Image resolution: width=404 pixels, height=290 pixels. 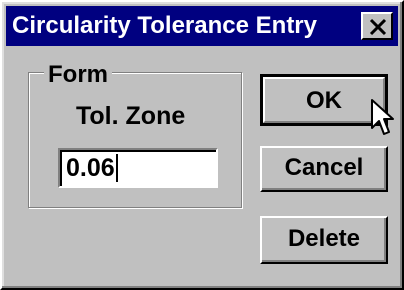 What do you see at coordinates (382, 117) in the screenshot?
I see `mouse-pointer-icon` at bounding box center [382, 117].